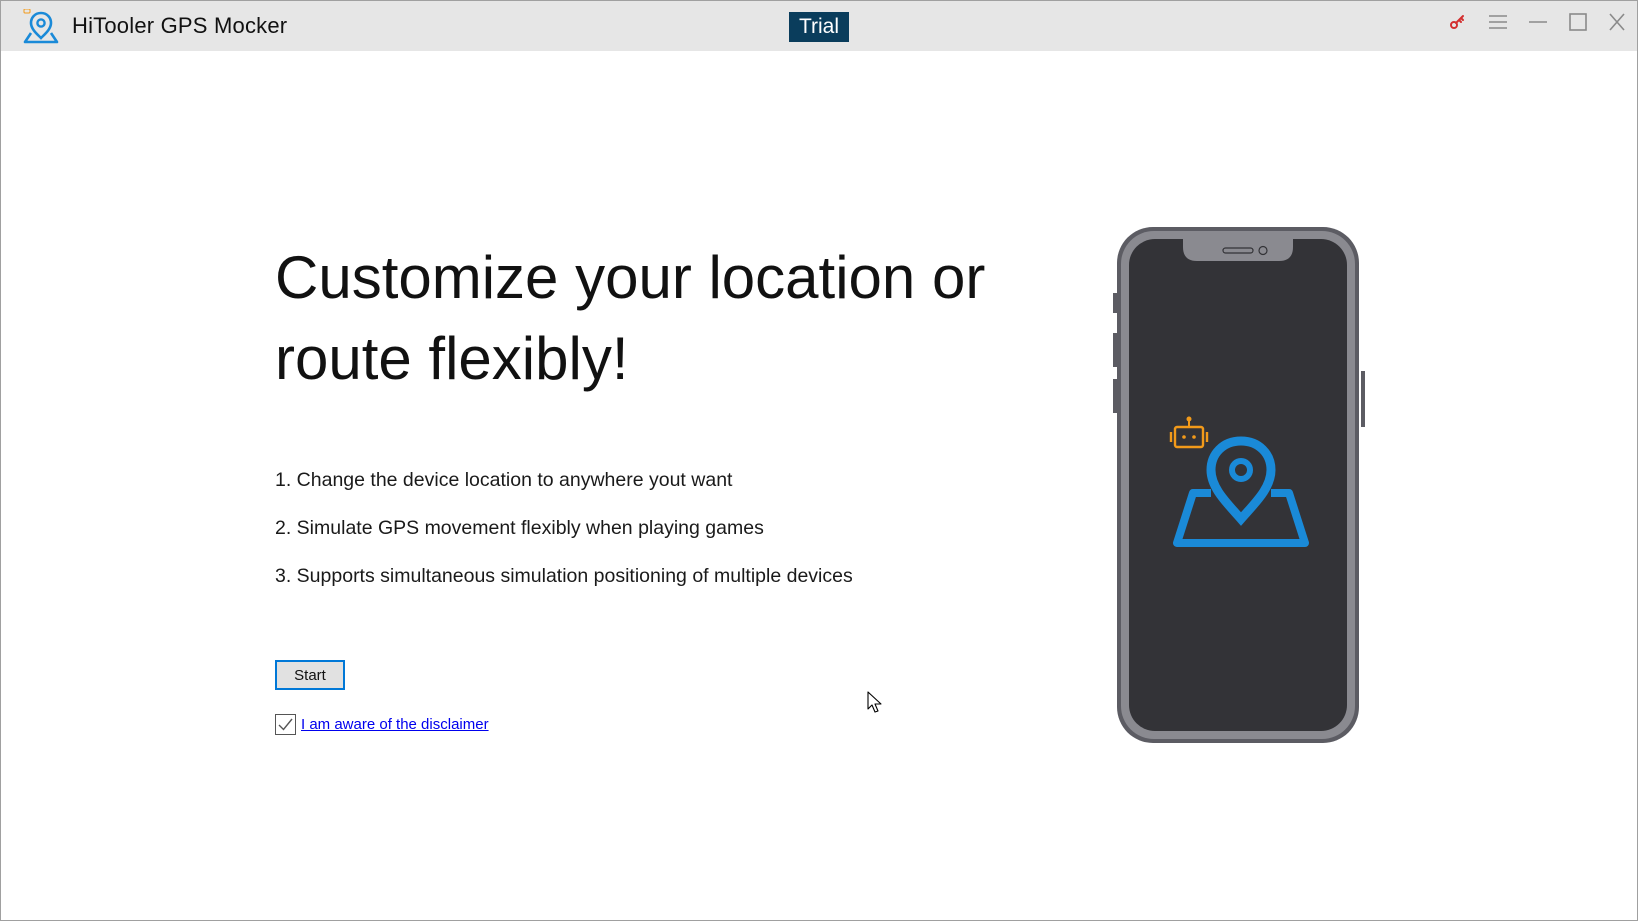 The width and height of the screenshot is (1638, 921). I want to click on phone-illustration, so click(1241, 485).